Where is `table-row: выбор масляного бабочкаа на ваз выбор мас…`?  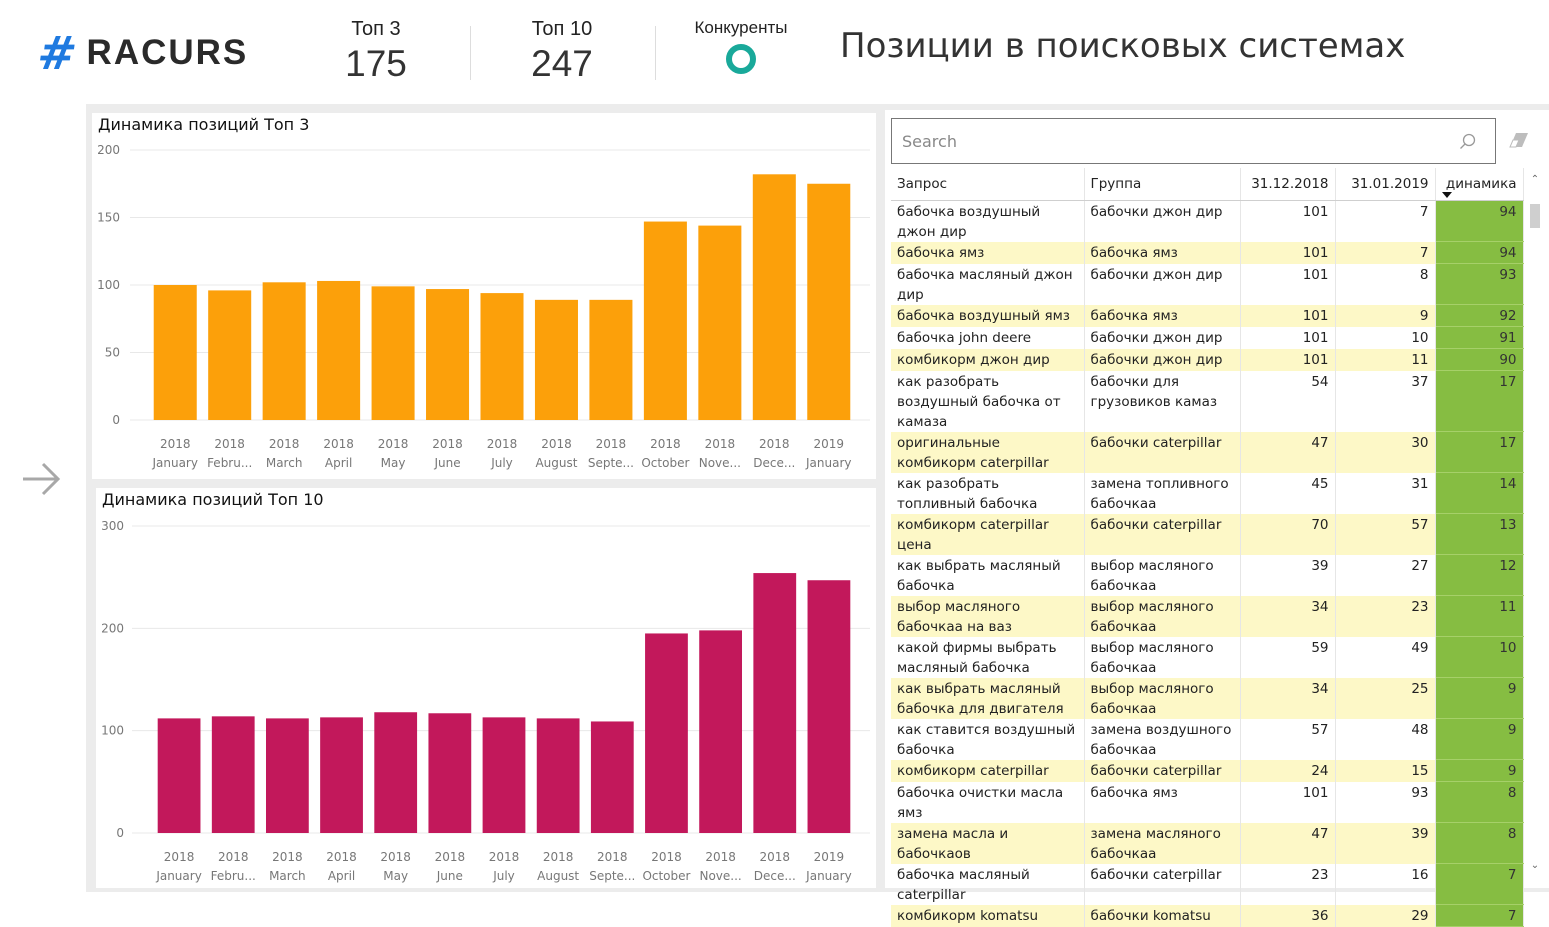
table-row: выбор масляного бабочкаа на ваз выбор мас… is located at coordinates (1207, 616).